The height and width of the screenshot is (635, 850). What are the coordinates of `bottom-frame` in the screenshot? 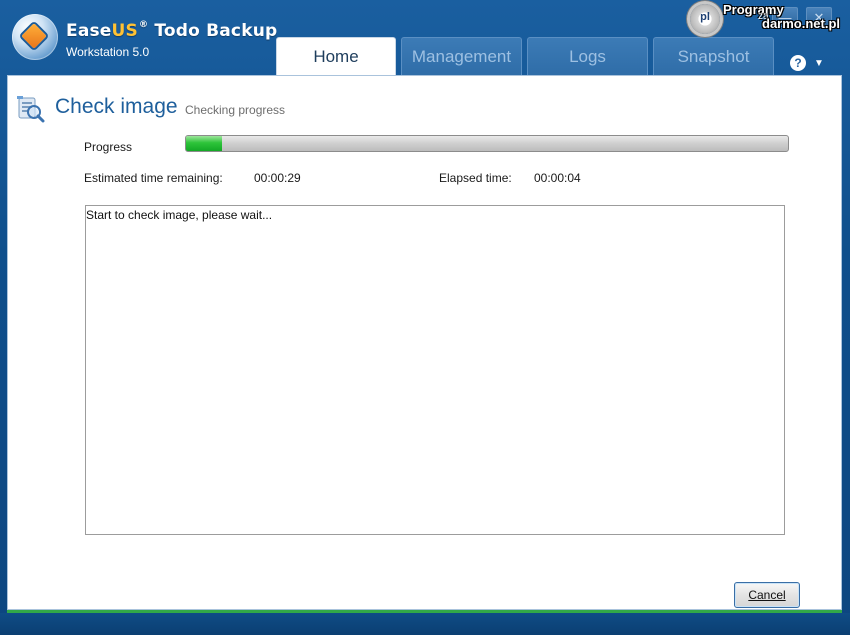 It's located at (425, 624).